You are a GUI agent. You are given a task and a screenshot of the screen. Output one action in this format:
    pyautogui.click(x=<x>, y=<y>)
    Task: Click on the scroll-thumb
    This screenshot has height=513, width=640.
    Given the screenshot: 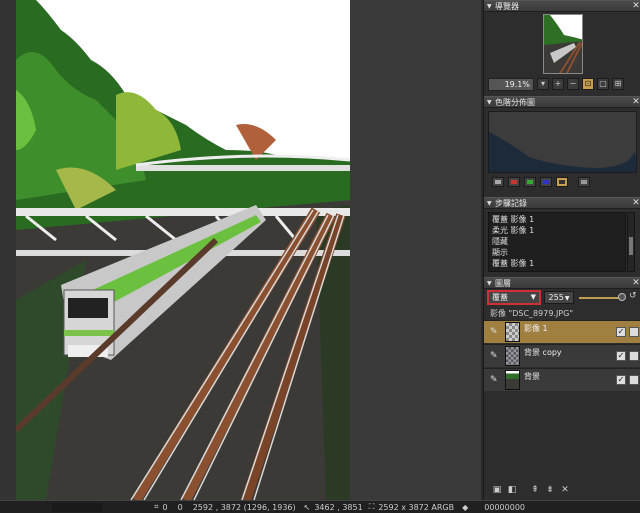 What is the action you would take?
    pyautogui.click(x=631, y=246)
    